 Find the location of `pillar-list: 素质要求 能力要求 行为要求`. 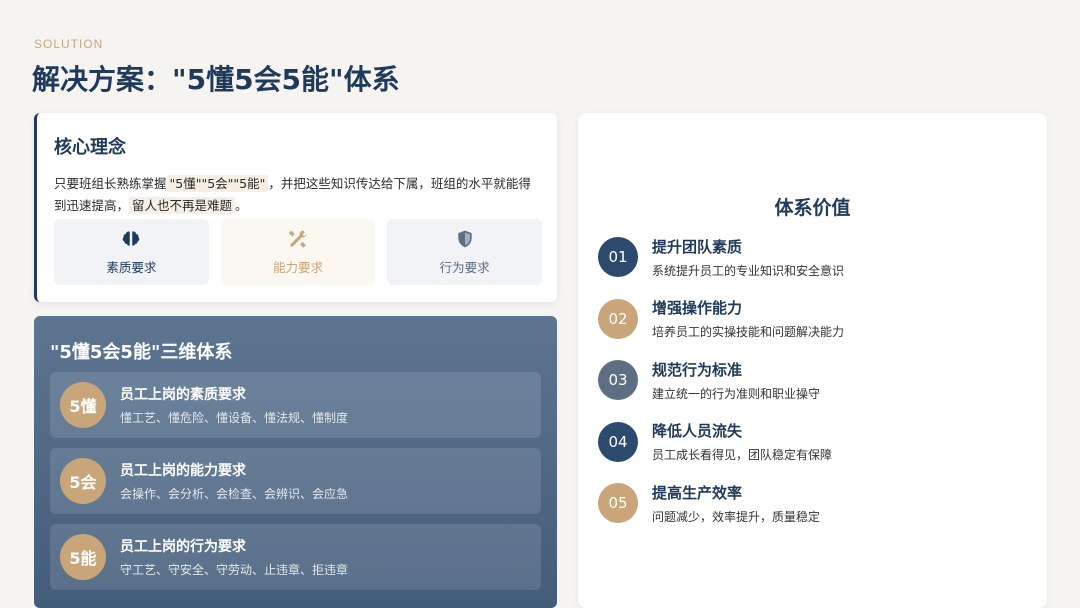

pillar-list: 素质要求 能力要求 行为要求 is located at coordinates (298, 252).